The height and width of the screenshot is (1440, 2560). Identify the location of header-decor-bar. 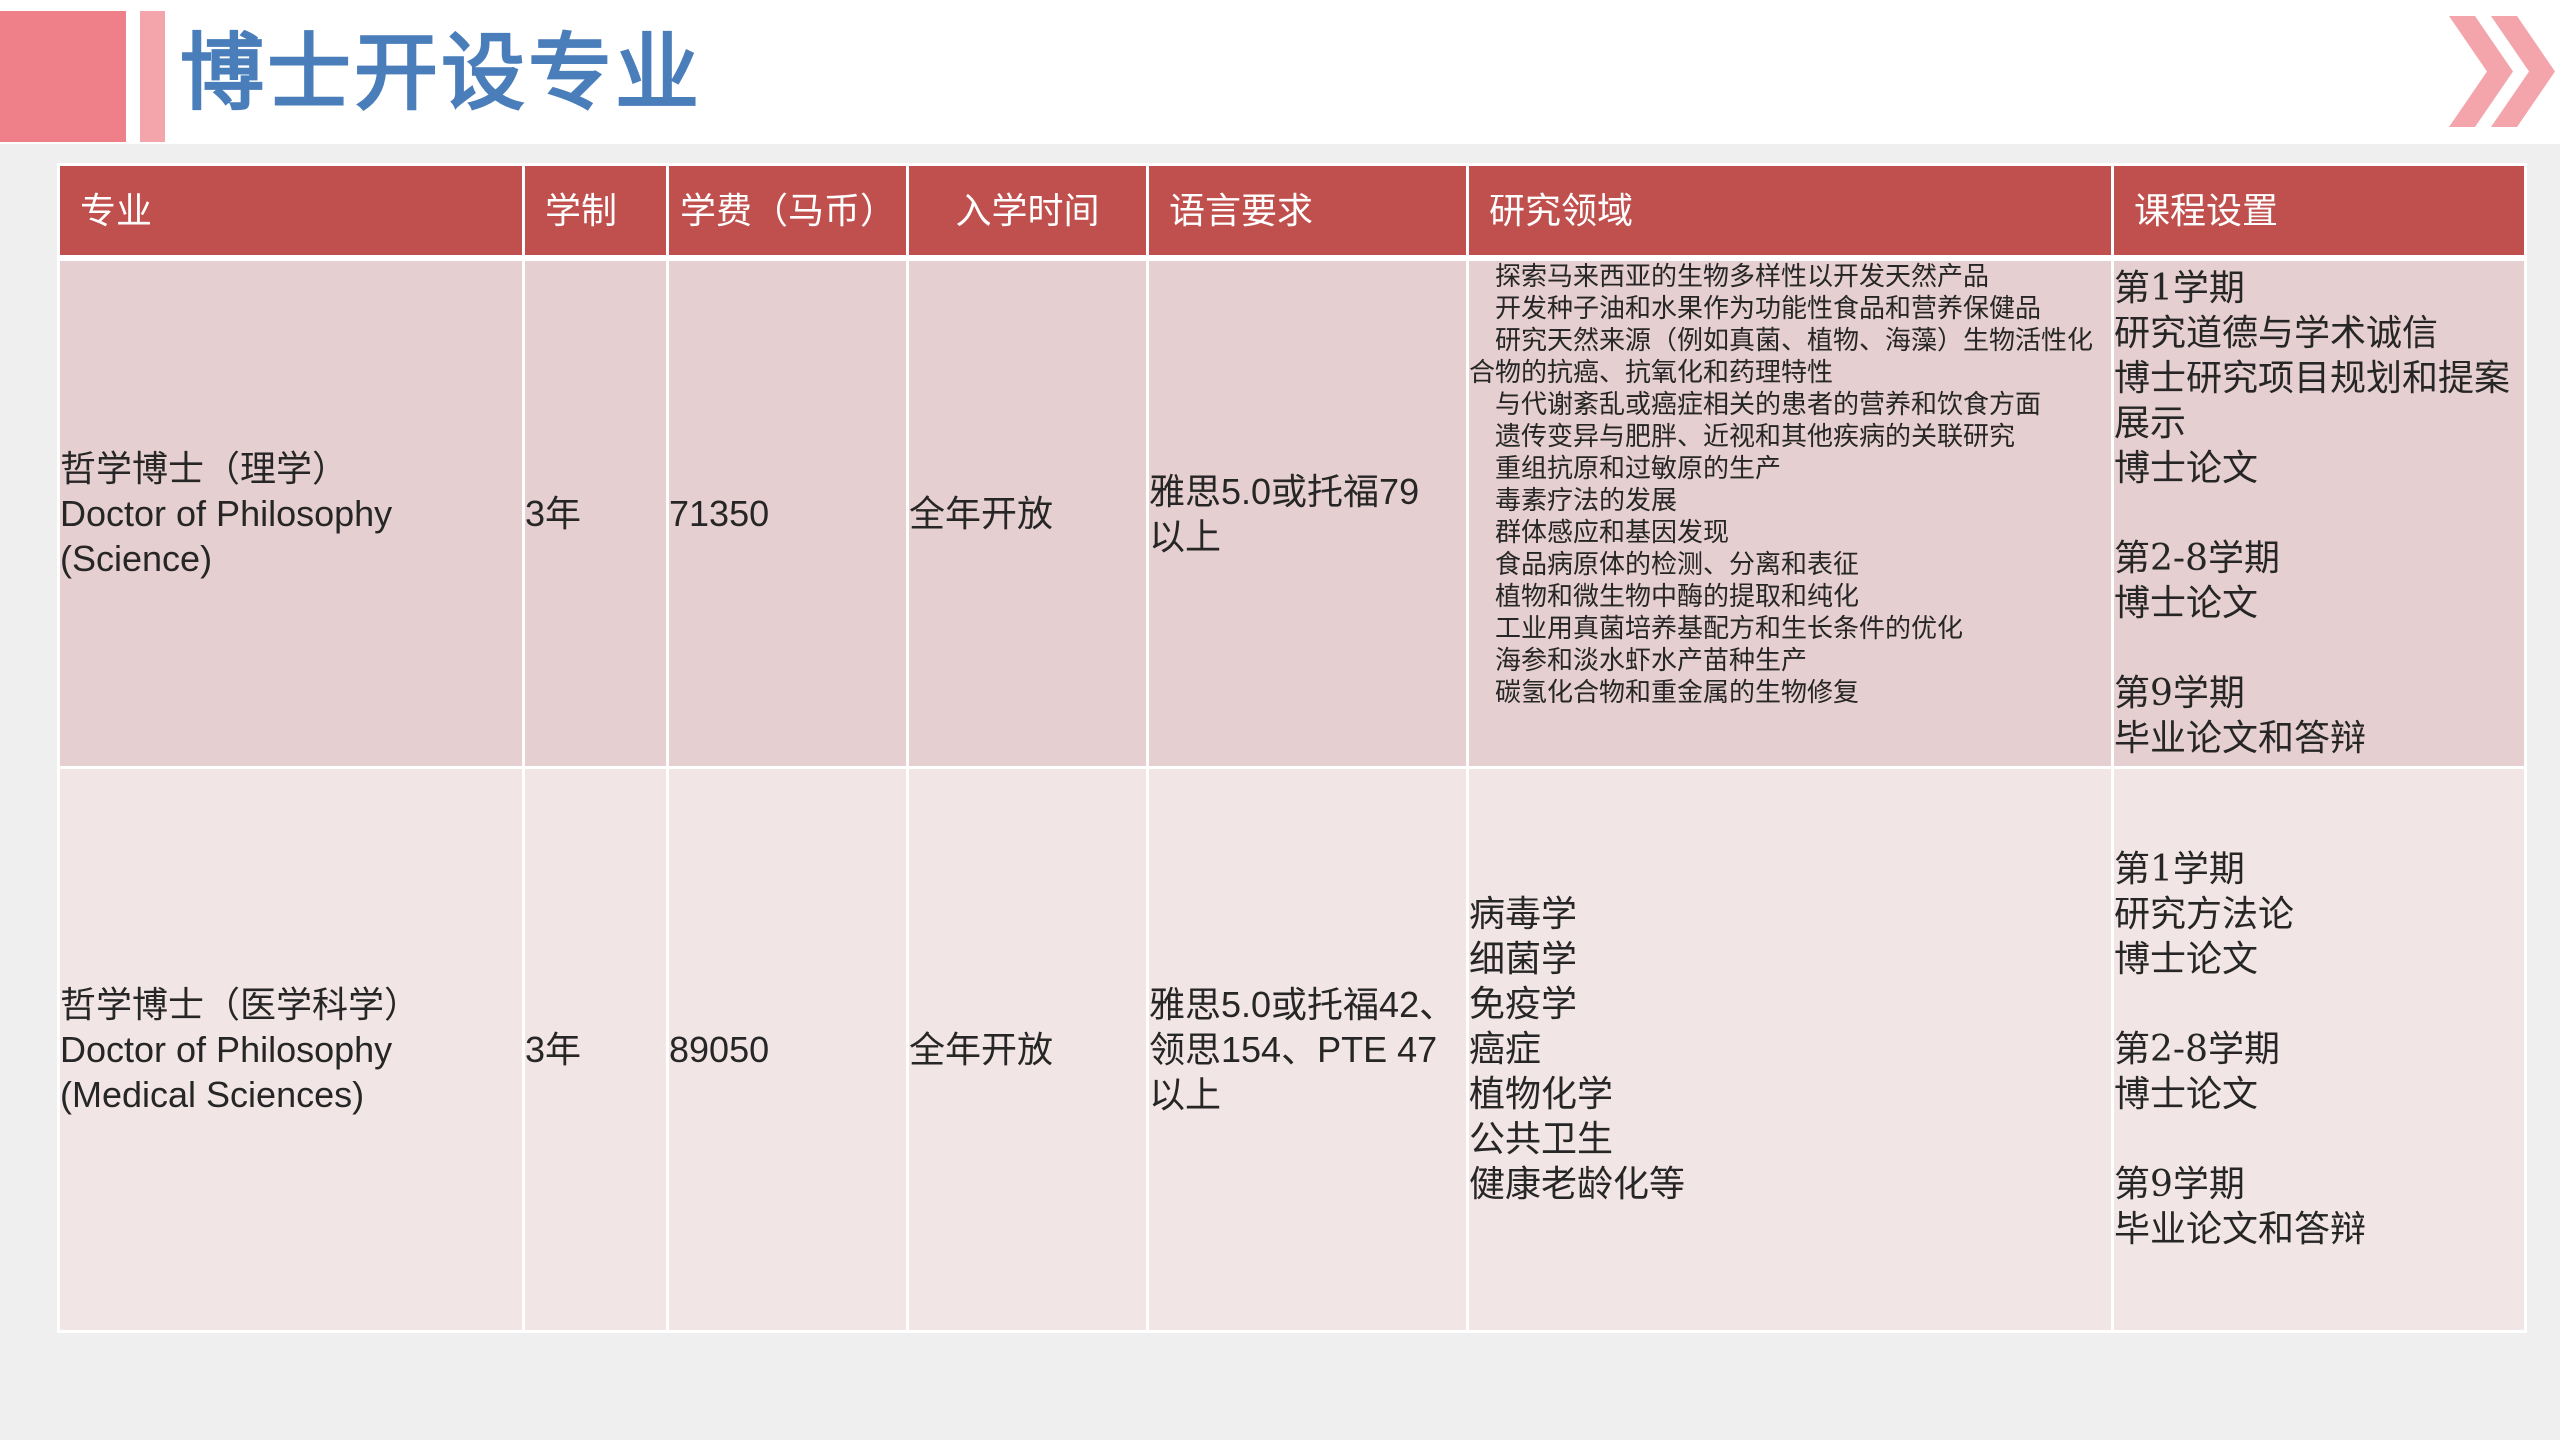
(152, 76).